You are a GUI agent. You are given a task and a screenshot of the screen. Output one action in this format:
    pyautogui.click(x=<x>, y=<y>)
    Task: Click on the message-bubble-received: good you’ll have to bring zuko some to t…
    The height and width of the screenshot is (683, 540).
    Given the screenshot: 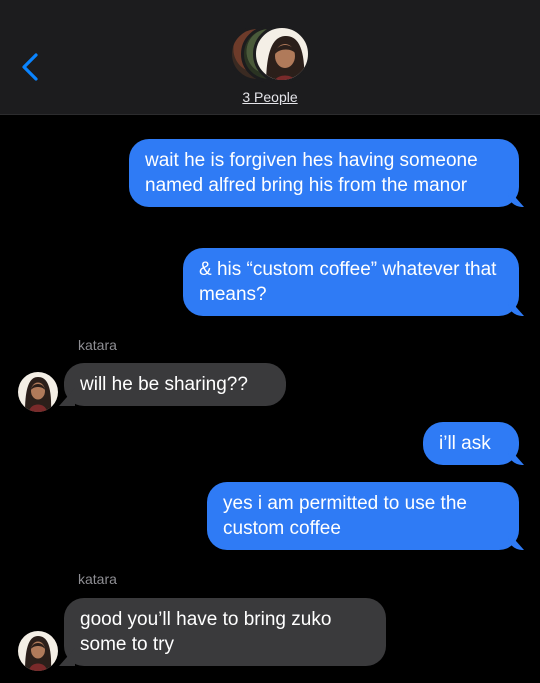 What is the action you would take?
    pyautogui.click(x=225, y=632)
    